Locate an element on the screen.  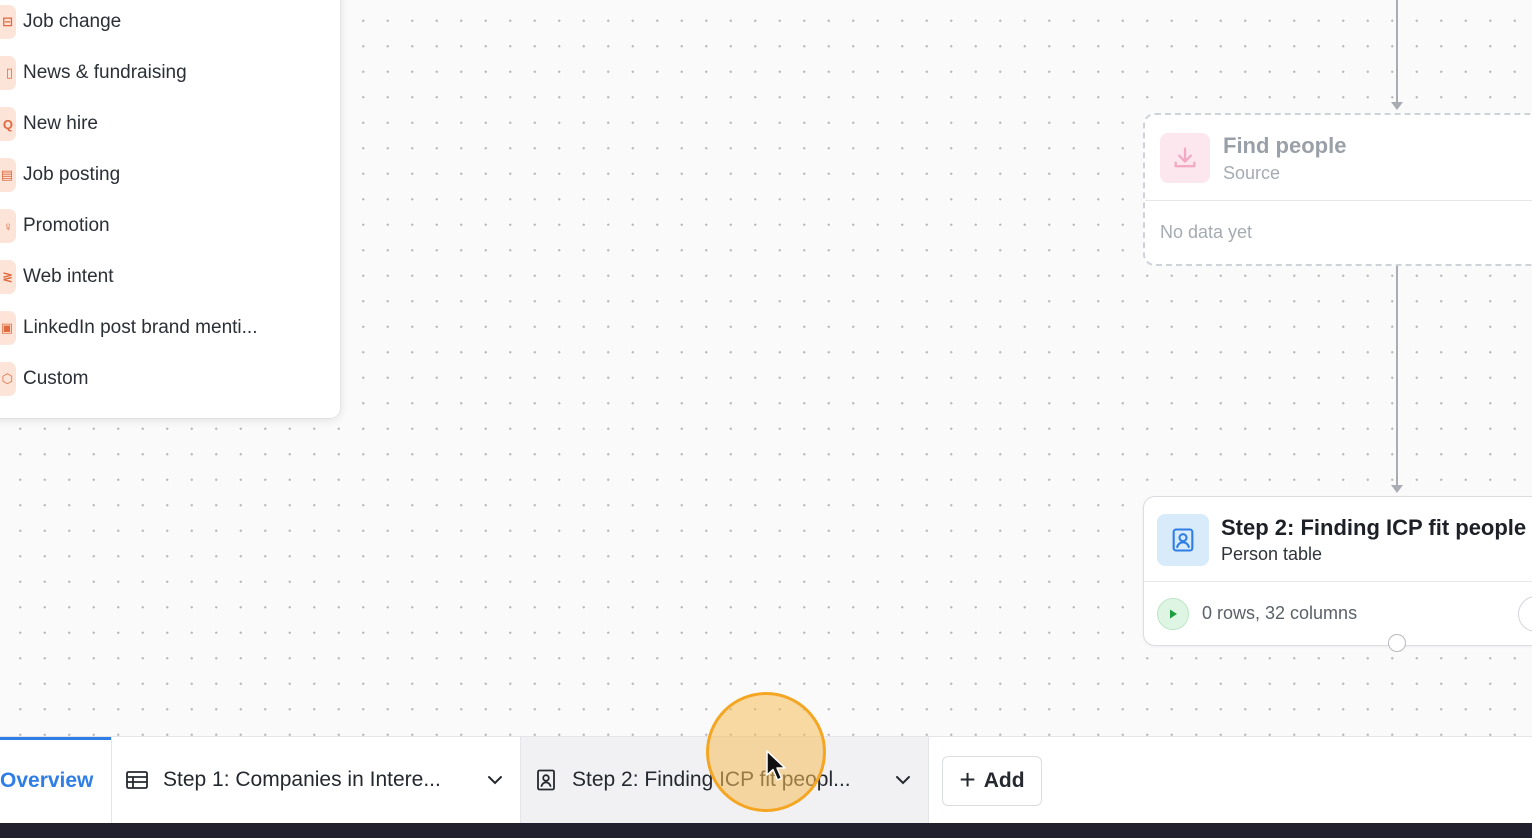
tab-overview: Overview is located at coordinates (55, 780).